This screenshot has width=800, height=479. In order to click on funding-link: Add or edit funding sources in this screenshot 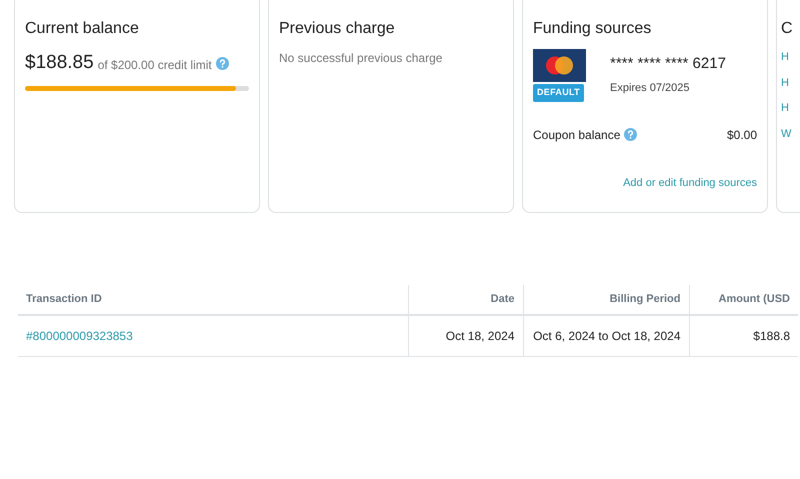, I will do `click(690, 183)`.